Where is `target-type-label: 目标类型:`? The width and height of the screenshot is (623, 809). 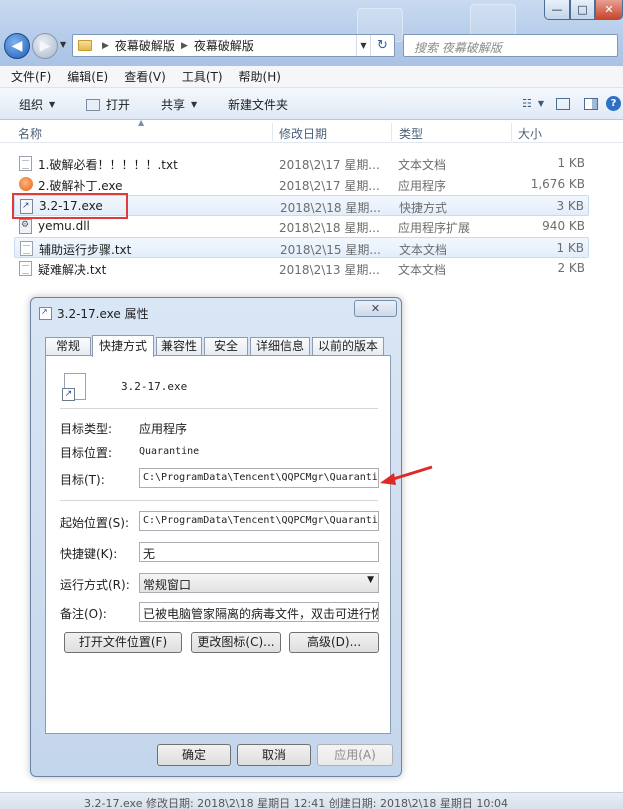 target-type-label: 目标类型: is located at coordinates (86, 429).